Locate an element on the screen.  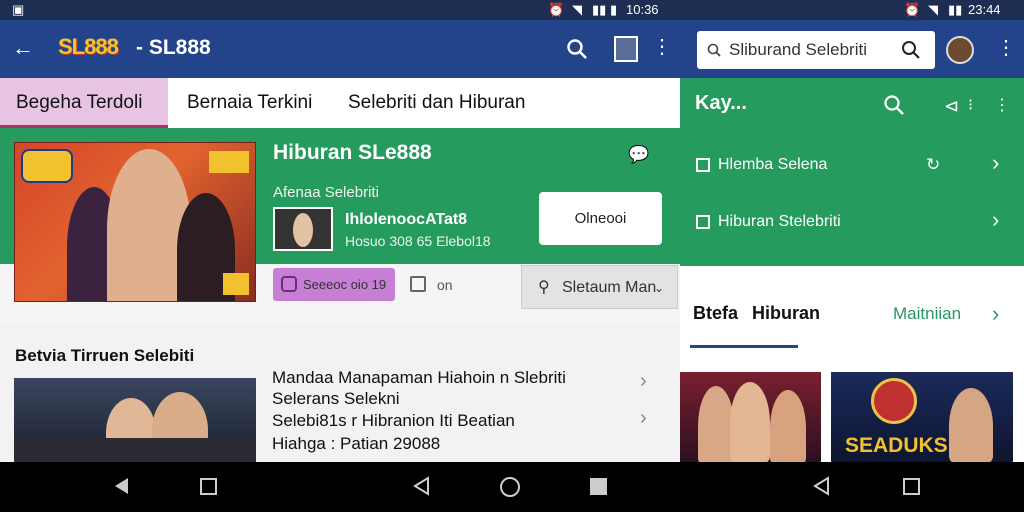
feature-subtitle: Afenaa Selebriti is located at coordinates (326, 192).